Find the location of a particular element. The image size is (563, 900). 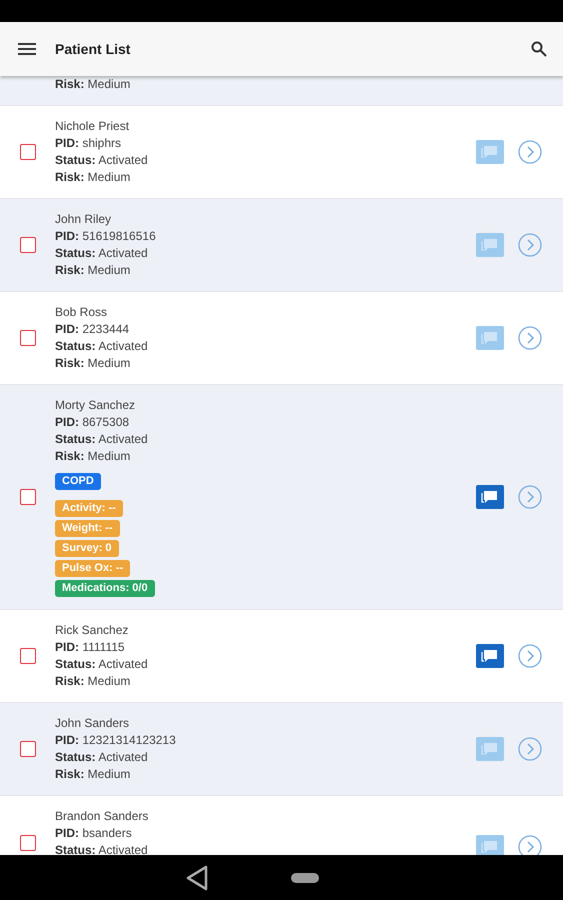

patient-name: Morty Sanchez is located at coordinates (95, 405).